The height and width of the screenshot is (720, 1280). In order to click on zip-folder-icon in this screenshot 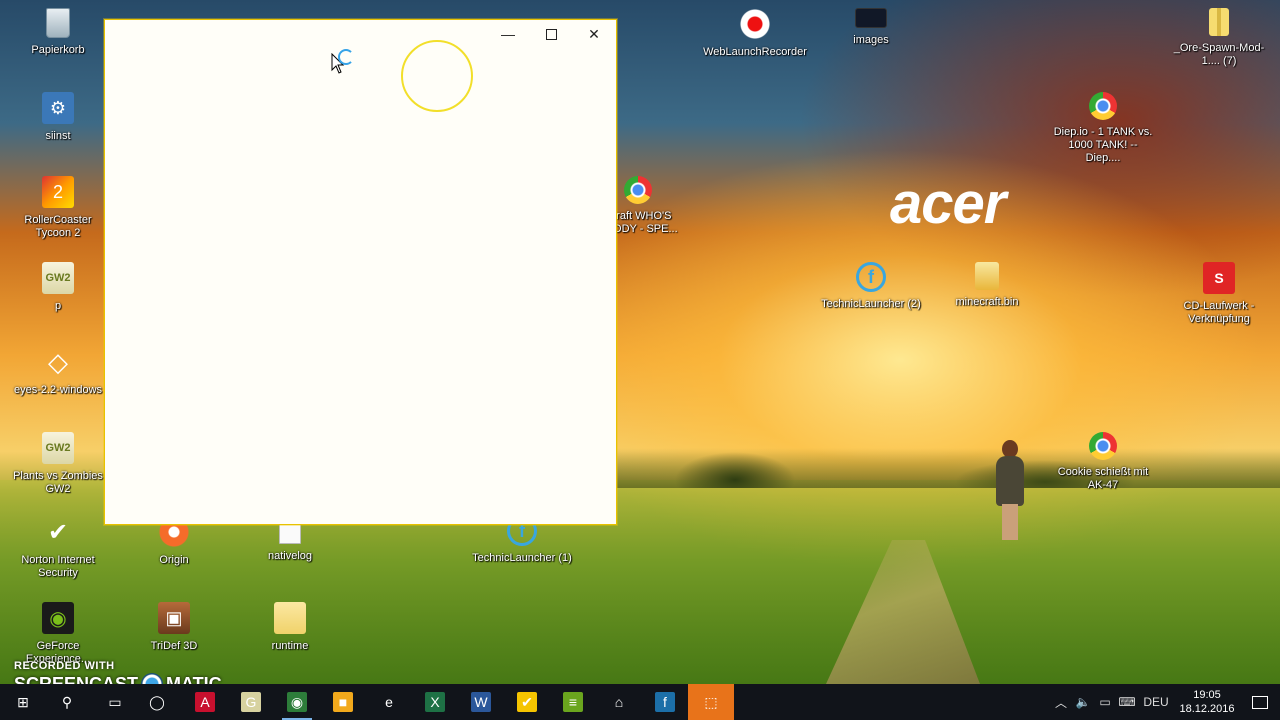, I will do `click(1219, 22)`.